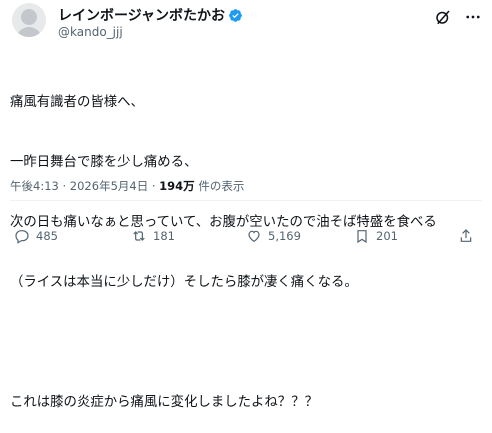  I want to click on view-count-suffix: 件の表示, so click(221, 186).